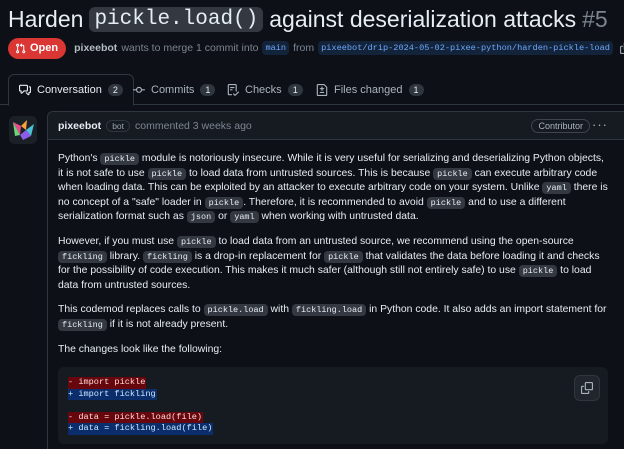 This screenshot has height=449, width=624. Describe the element at coordinates (193, 126) in the screenshot. I see `comment-time: commented 3 weeks ago` at that location.